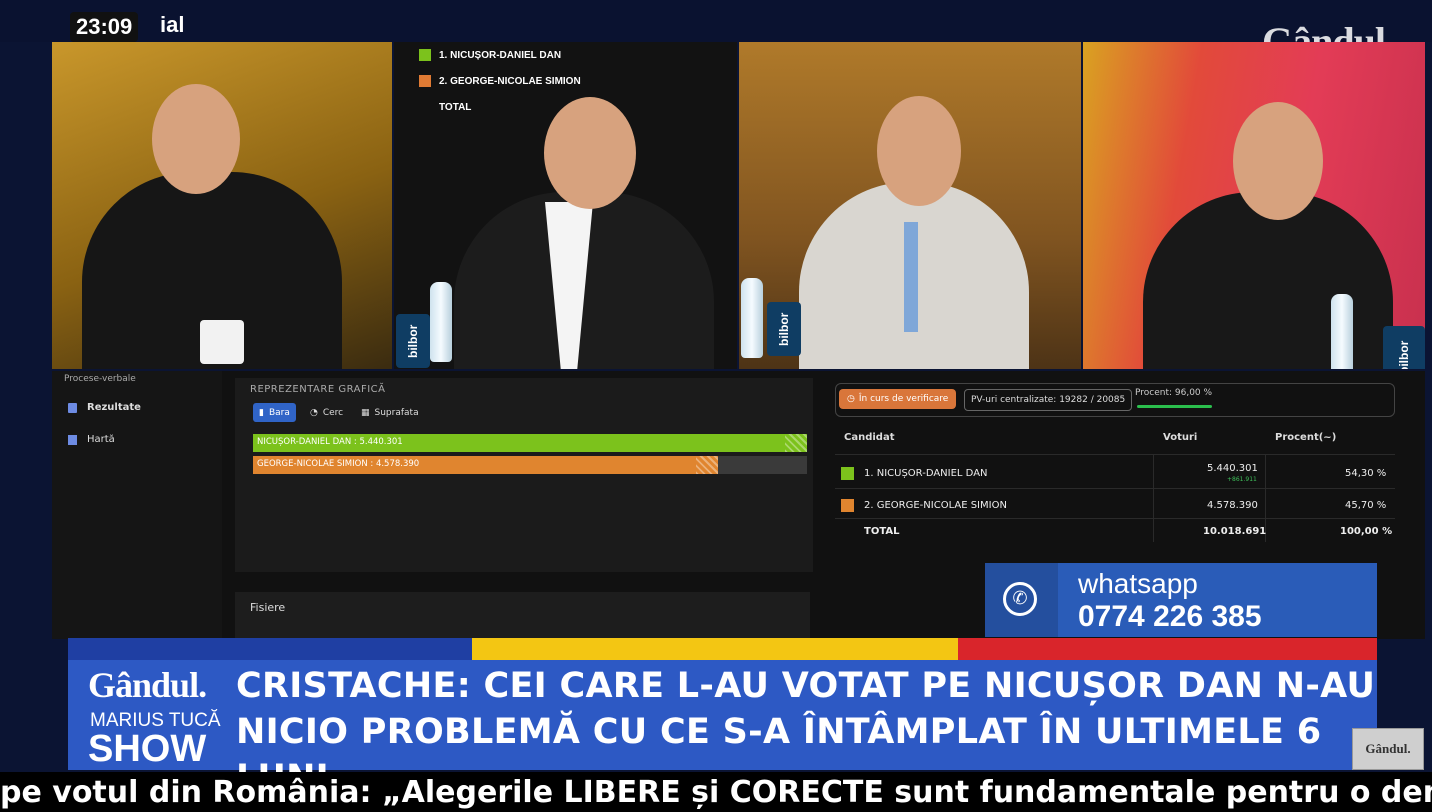 This screenshot has height=812, width=1432. What do you see at coordinates (147, 685) in the screenshot?
I see `show-logo-brand: Gândul.` at bounding box center [147, 685].